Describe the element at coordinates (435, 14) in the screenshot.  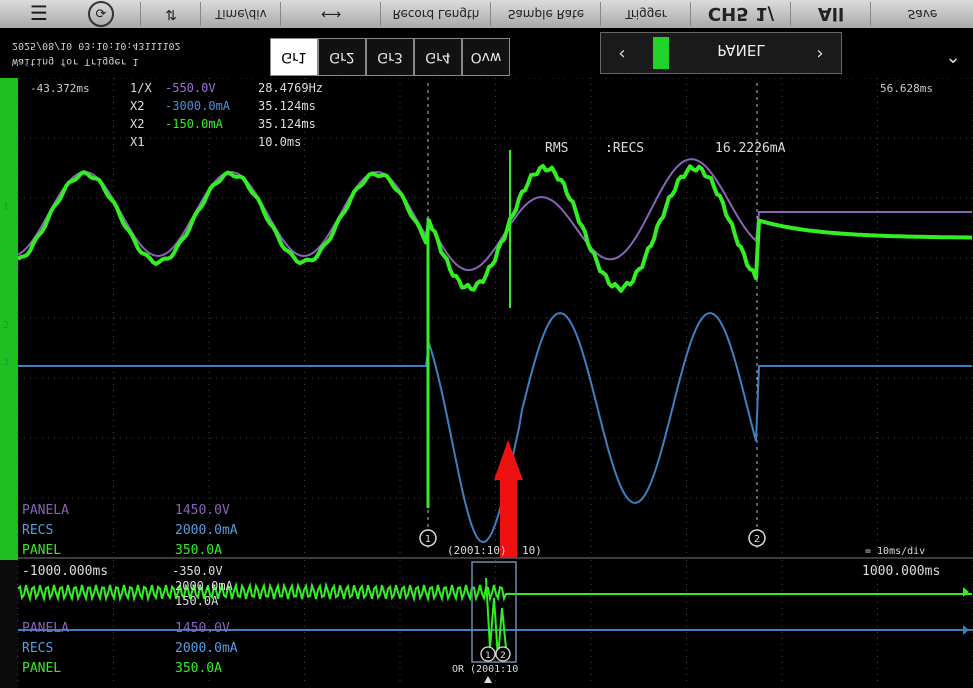
I see `record-length-button: Record Length` at that location.